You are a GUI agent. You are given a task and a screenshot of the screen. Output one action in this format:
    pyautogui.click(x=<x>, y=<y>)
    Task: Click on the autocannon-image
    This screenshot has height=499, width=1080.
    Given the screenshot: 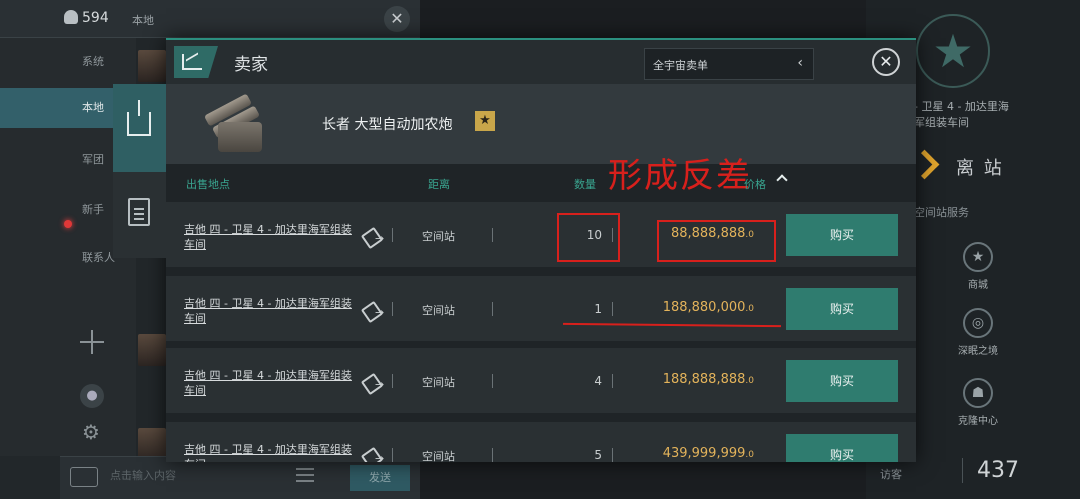 What is the action you would take?
    pyautogui.click(x=238, y=124)
    